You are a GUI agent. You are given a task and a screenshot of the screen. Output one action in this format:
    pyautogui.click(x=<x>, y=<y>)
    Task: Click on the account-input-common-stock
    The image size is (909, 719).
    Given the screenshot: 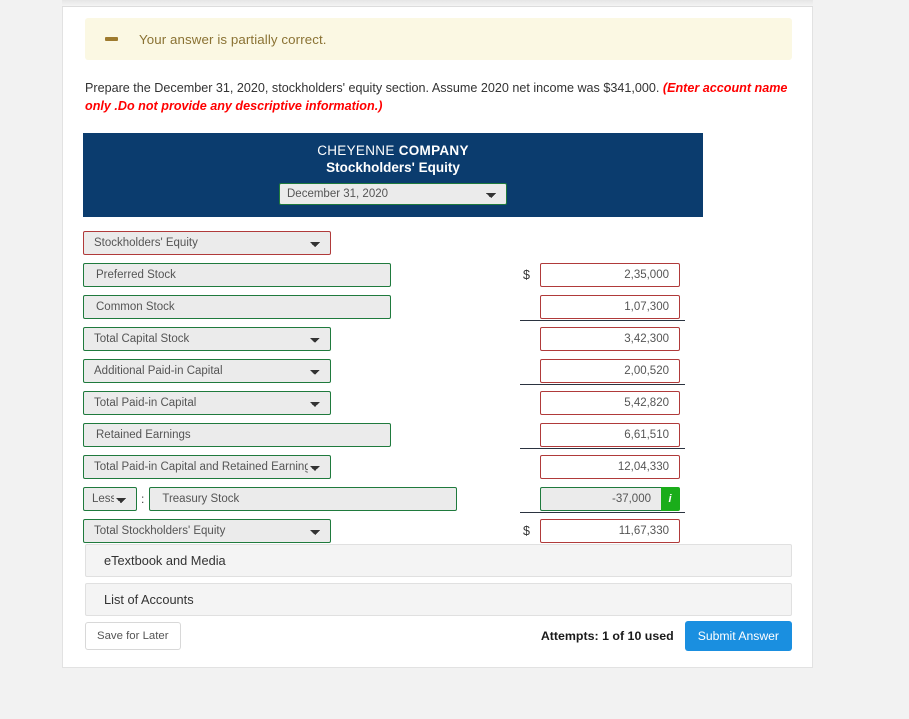 What is the action you would take?
    pyautogui.click(x=237, y=307)
    